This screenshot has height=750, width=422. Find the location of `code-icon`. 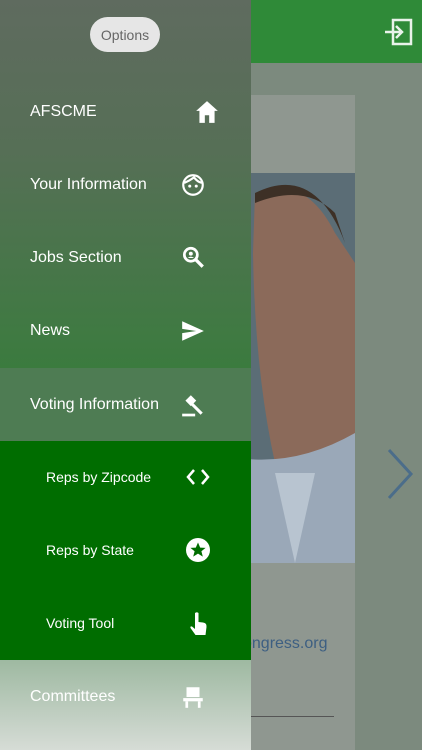

code-icon is located at coordinates (198, 477).